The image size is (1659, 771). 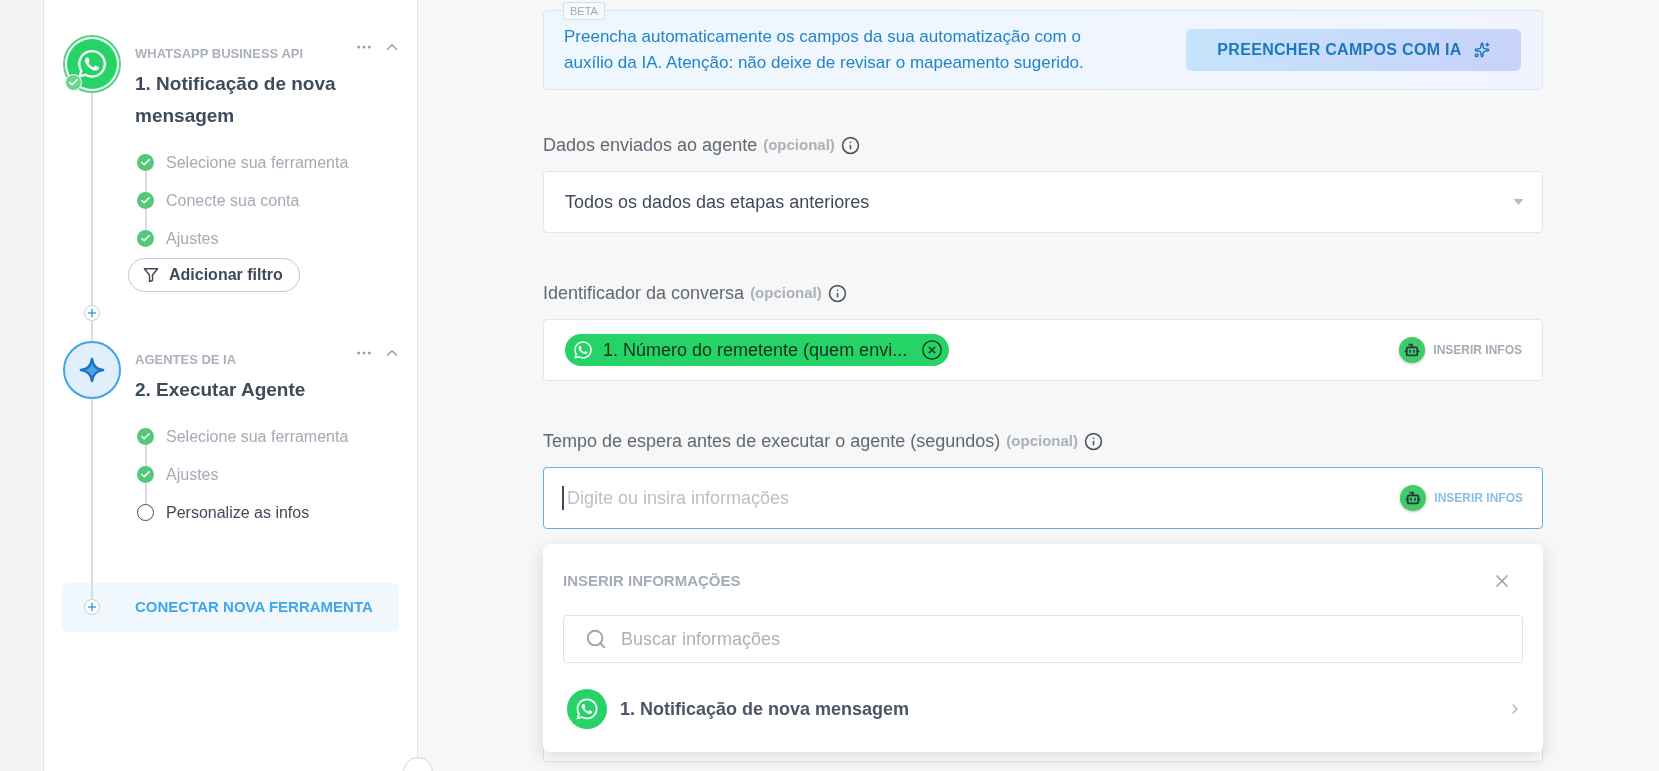 What do you see at coordinates (214, 275) in the screenshot?
I see `add-filter-button: Adicionar filtro` at bounding box center [214, 275].